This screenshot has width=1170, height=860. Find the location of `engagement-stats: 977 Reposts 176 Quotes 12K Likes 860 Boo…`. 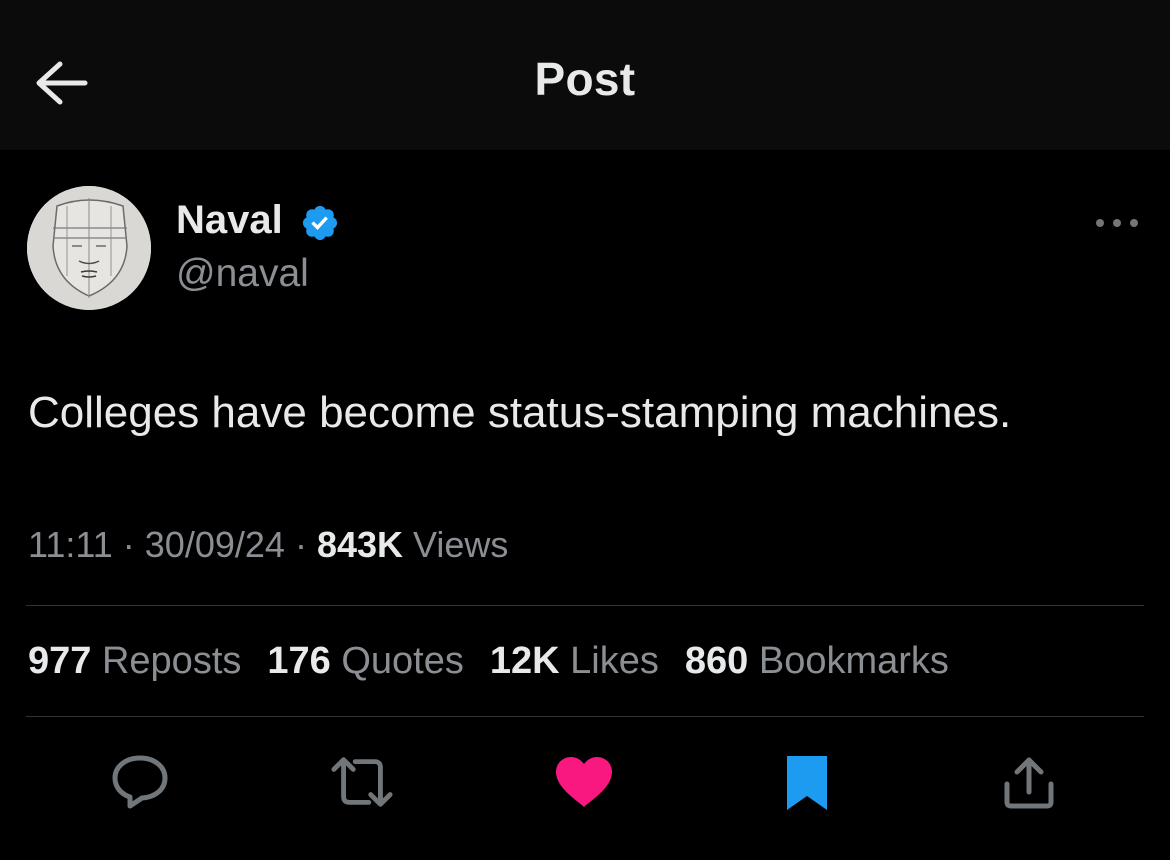

engagement-stats: 977 Reposts 176 Quotes 12K Likes 860 Boo… is located at coordinates (488, 661).